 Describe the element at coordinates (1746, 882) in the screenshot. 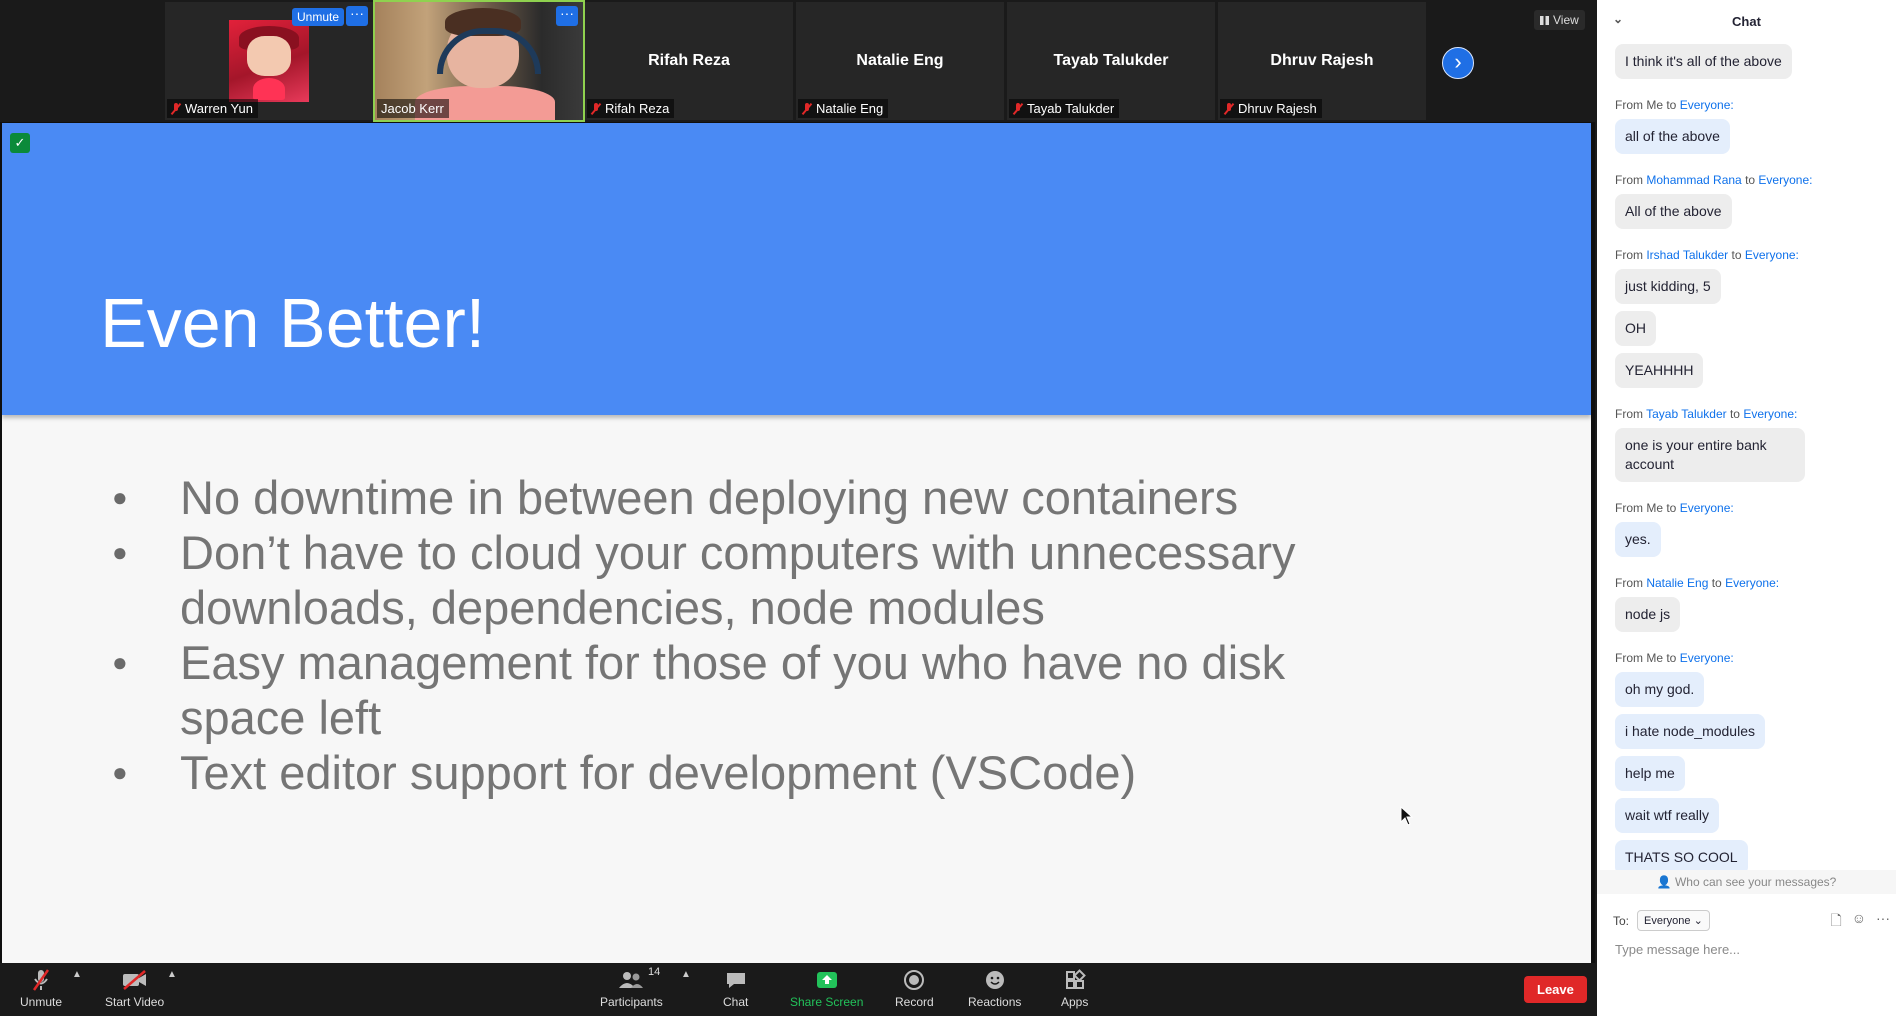

I see `who-can-see-messages: 👤 Who can see your messages?` at that location.